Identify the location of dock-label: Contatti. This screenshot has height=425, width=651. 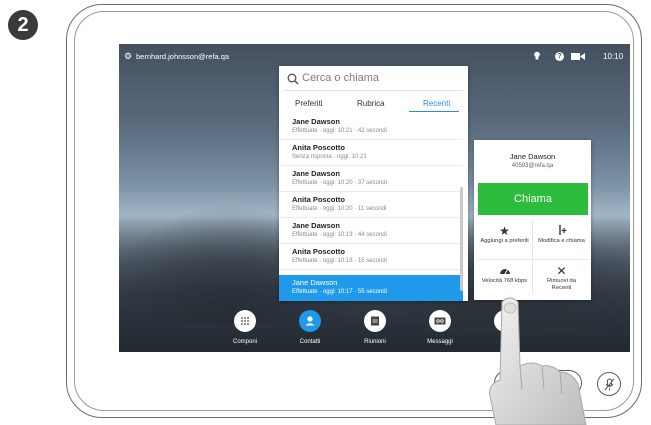
(310, 342).